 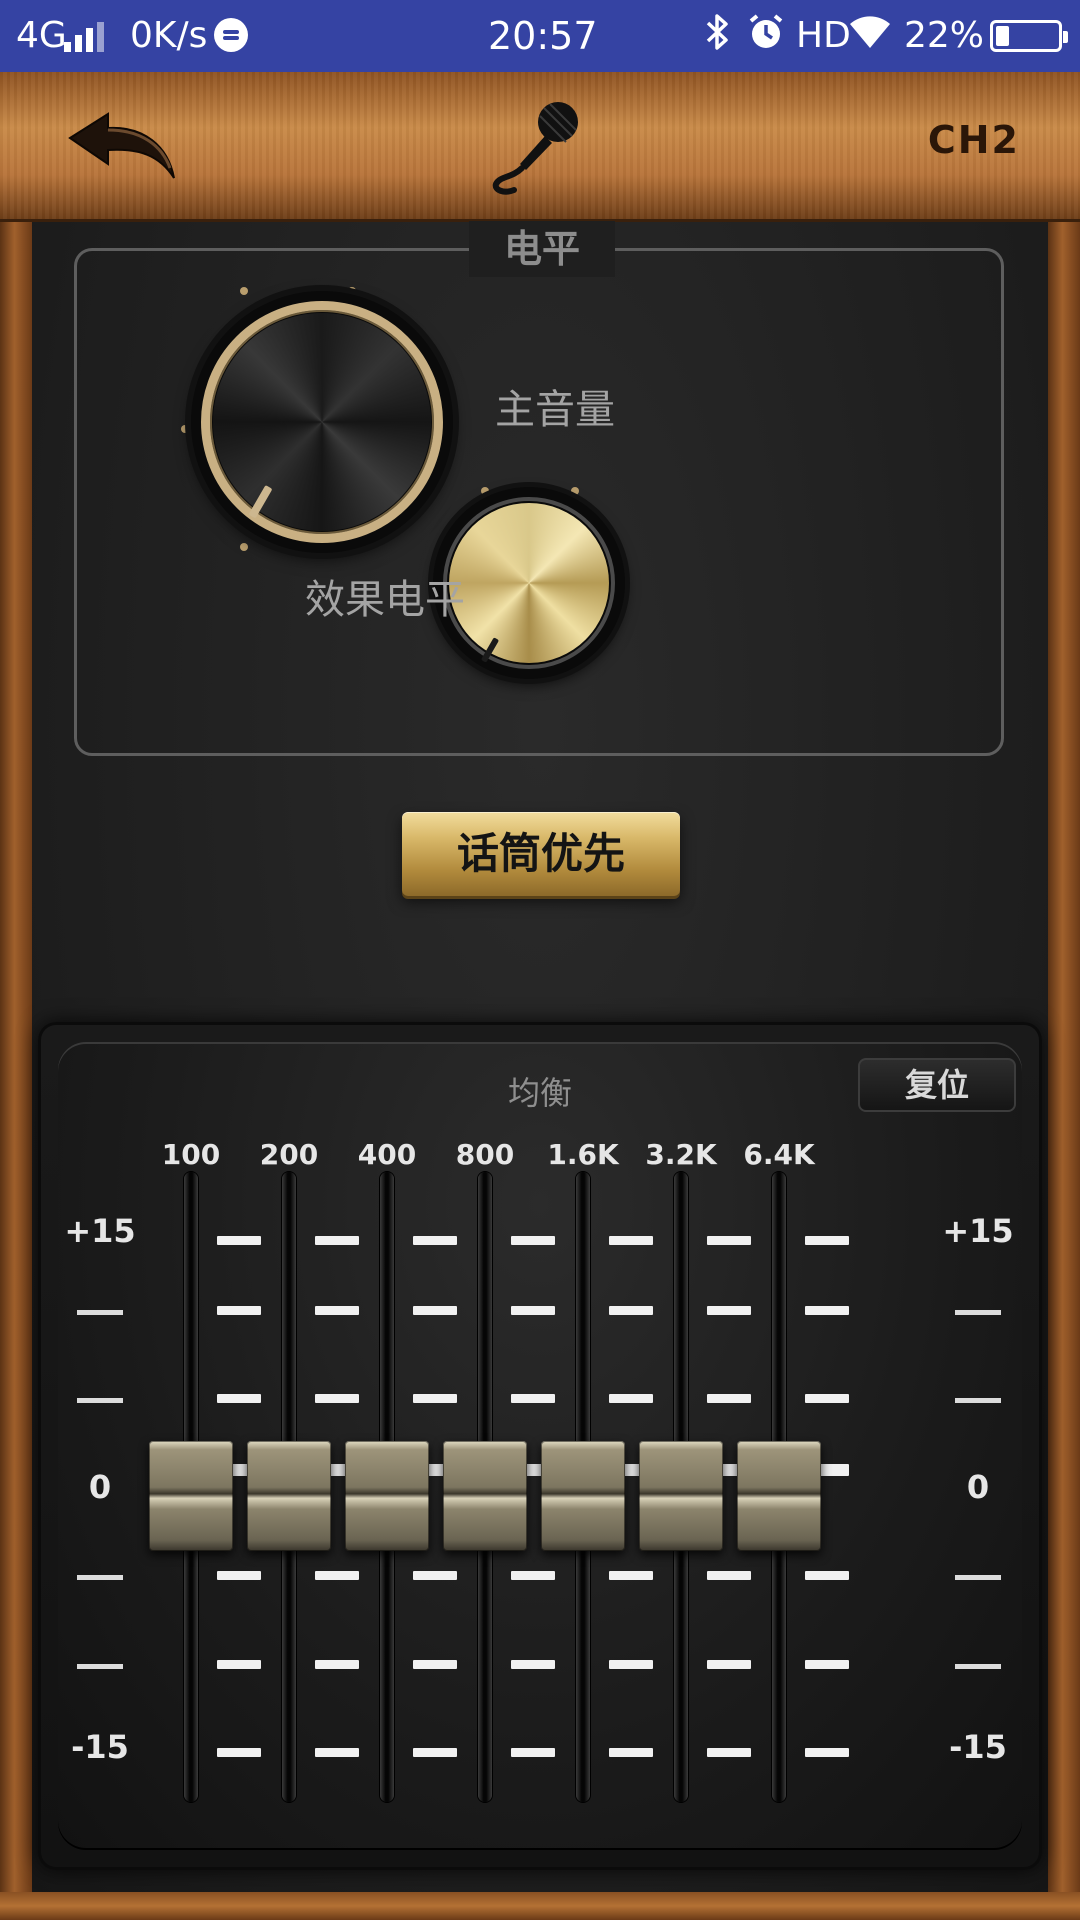 I want to click on reset-button: 复位, so click(x=937, y=1085).